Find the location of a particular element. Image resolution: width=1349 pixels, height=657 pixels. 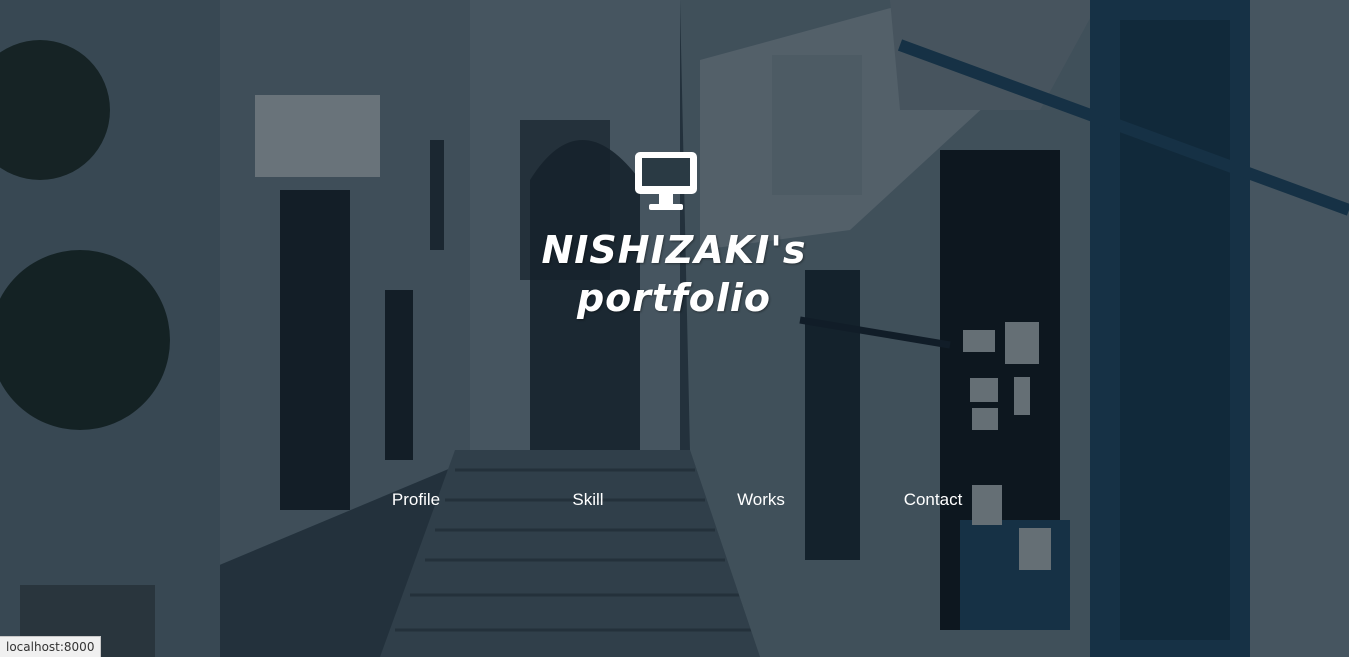

nav-link-contact: Contact is located at coordinates (933, 500).